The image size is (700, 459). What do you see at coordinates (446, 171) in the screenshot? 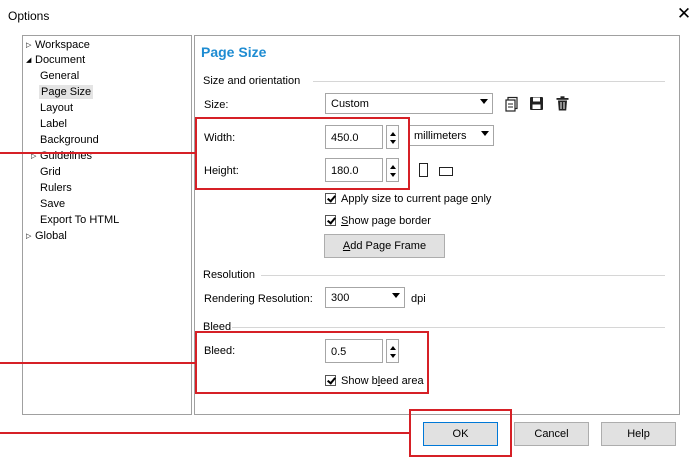
I see `landscape-icon` at bounding box center [446, 171].